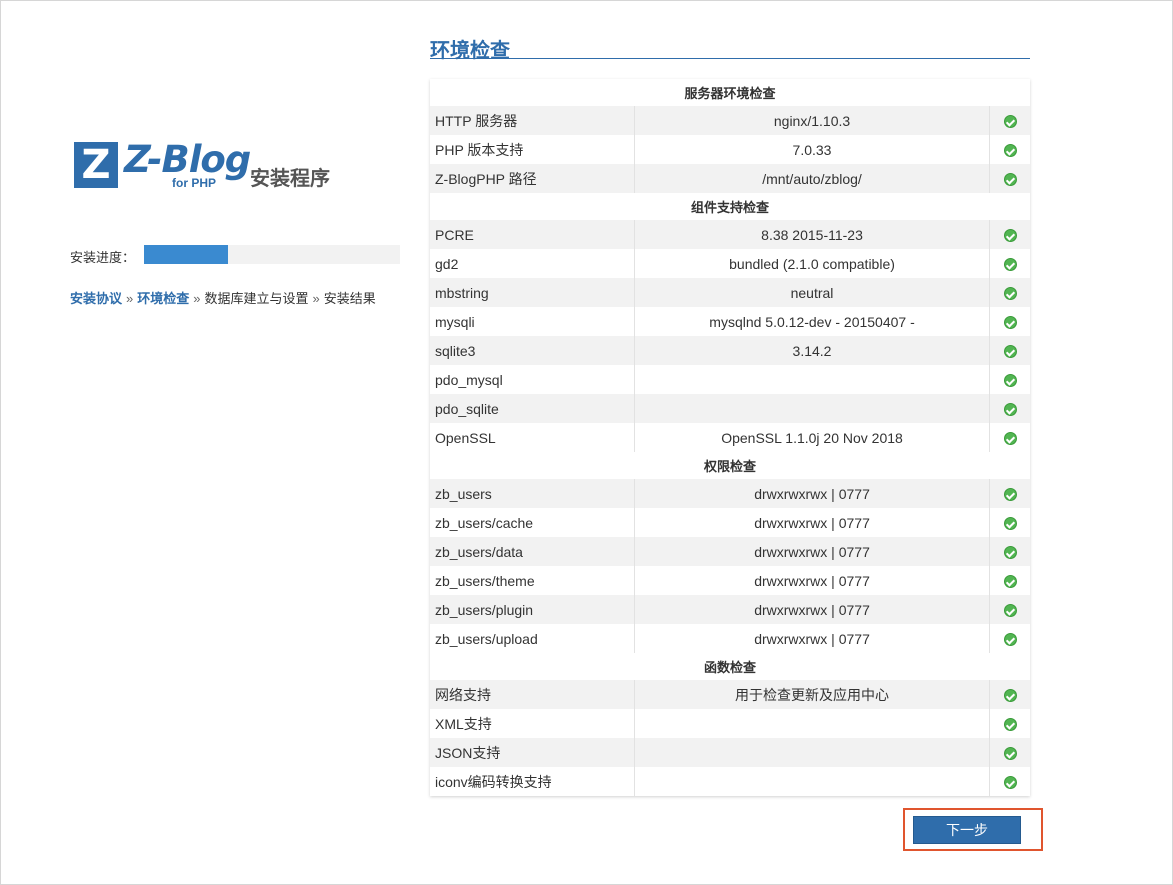 The width and height of the screenshot is (1173, 885). I want to click on section-header-row: 权限检查, so click(730, 465).